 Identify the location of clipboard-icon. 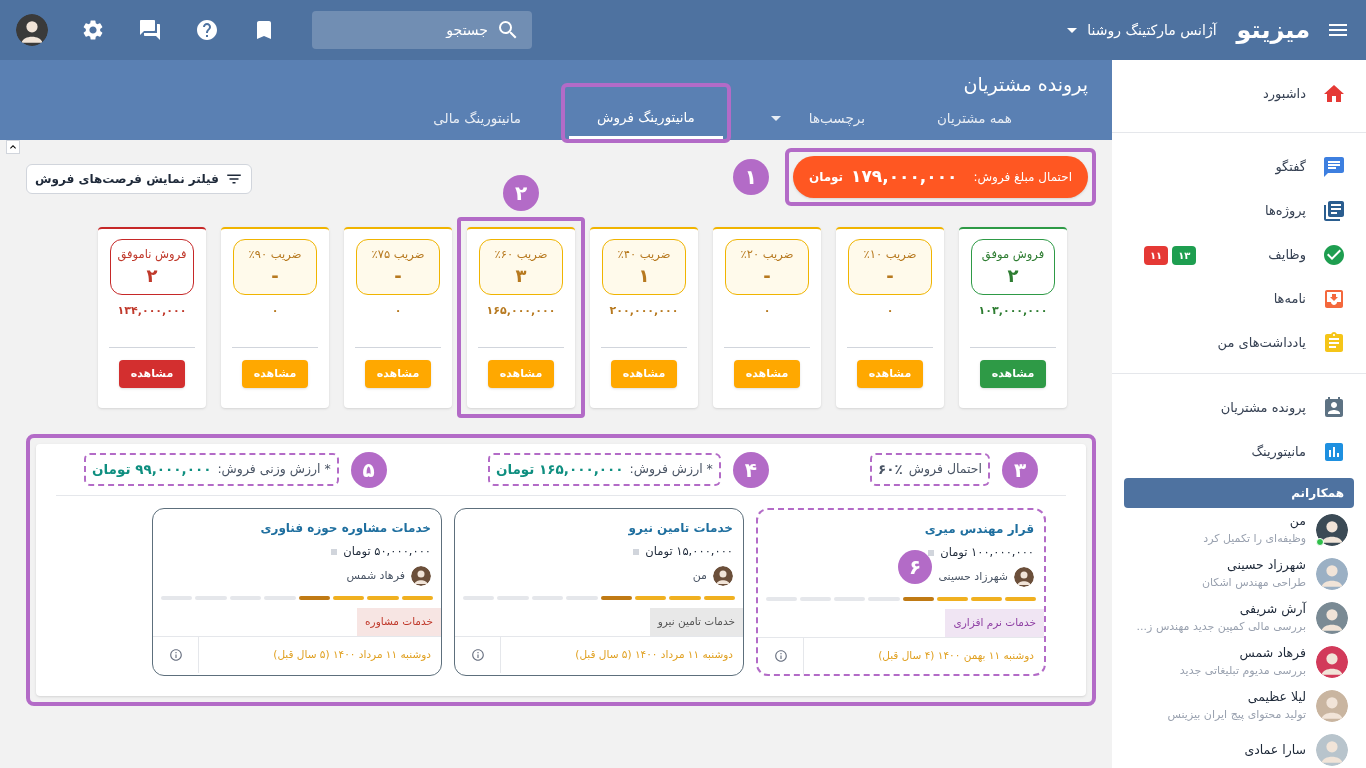
(1334, 343).